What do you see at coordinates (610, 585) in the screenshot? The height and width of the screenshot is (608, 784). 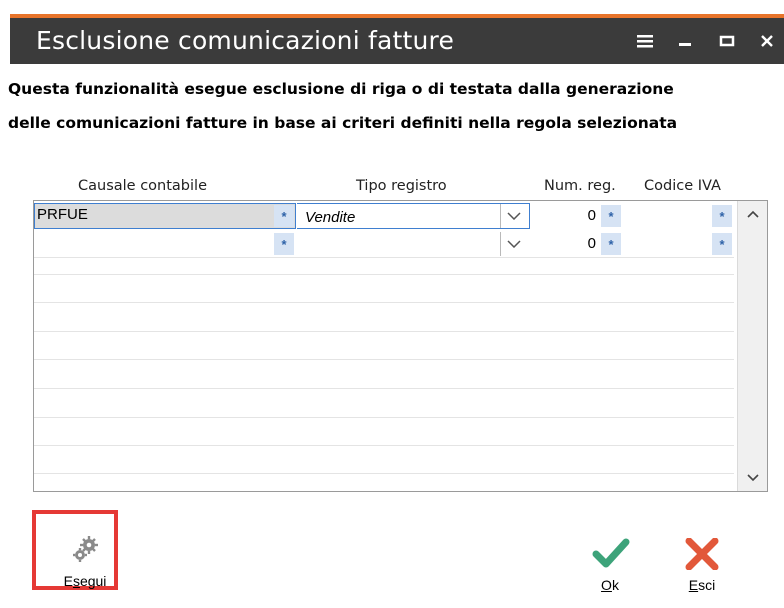 I see `ok-label: Ok` at bounding box center [610, 585].